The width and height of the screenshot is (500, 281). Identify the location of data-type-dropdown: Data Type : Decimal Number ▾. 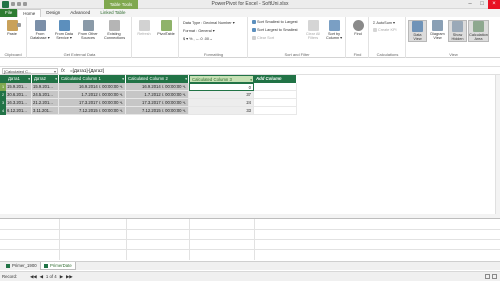
(209, 22).